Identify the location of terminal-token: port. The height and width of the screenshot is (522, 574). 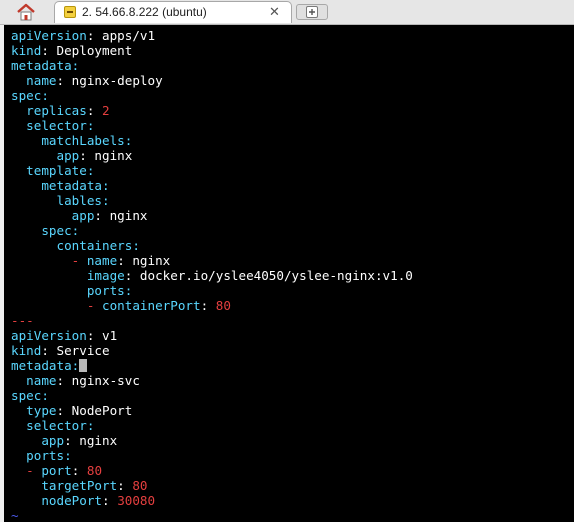
(56, 470).